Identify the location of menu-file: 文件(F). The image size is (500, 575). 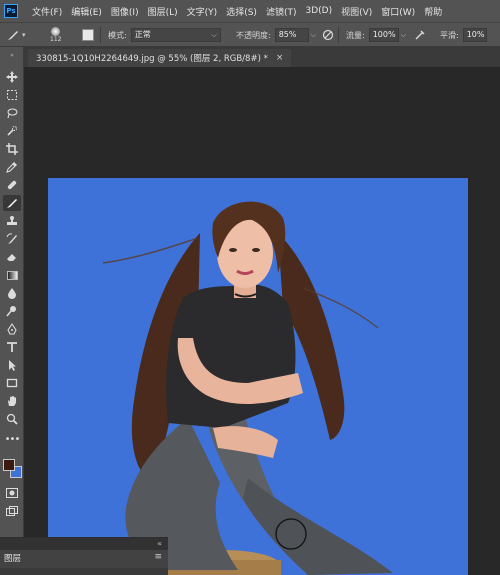
(47, 11).